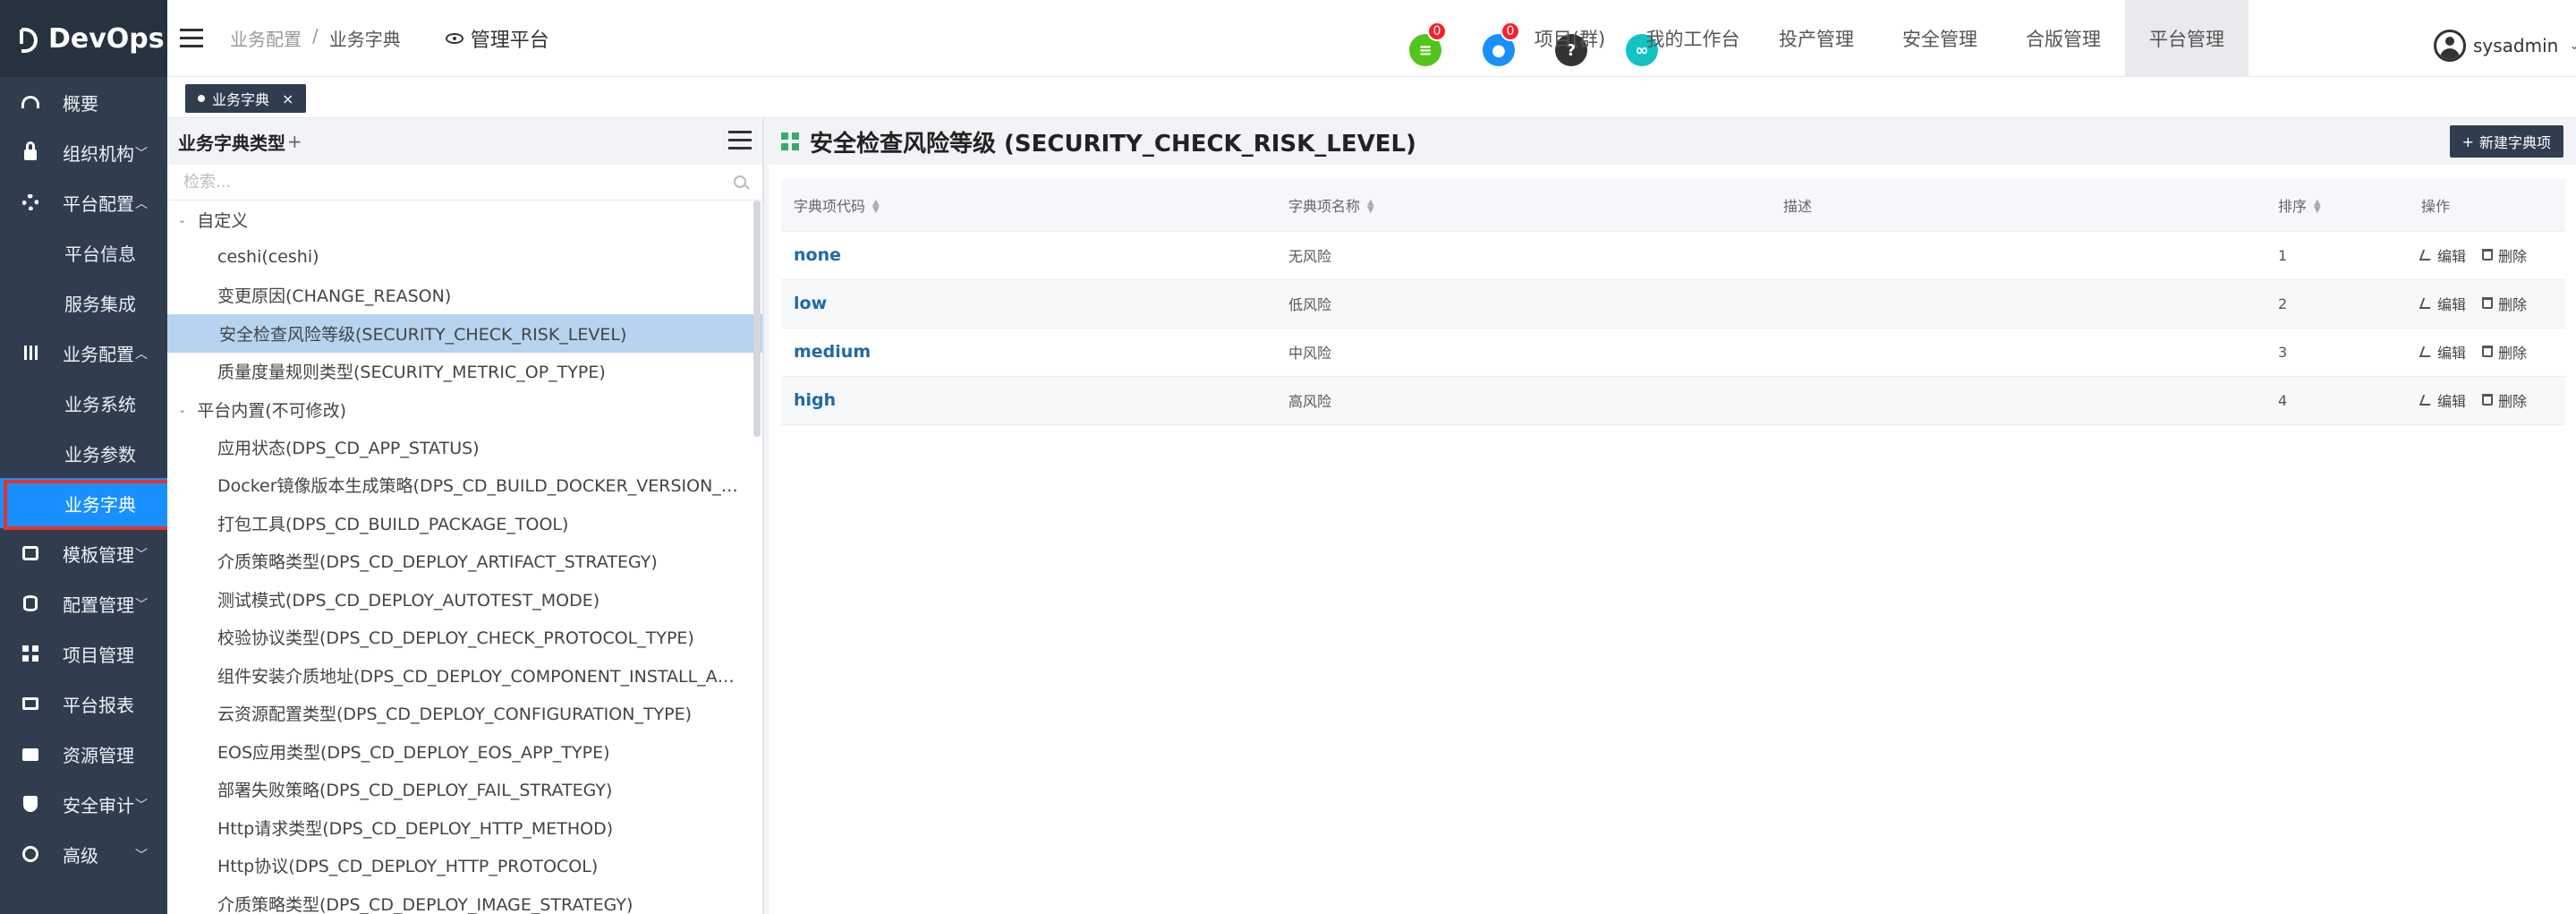 Image resolution: width=2576 pixels, height=914 pixels. I want to click on sidebar-item-label: 组织机构, so click(98, 153).